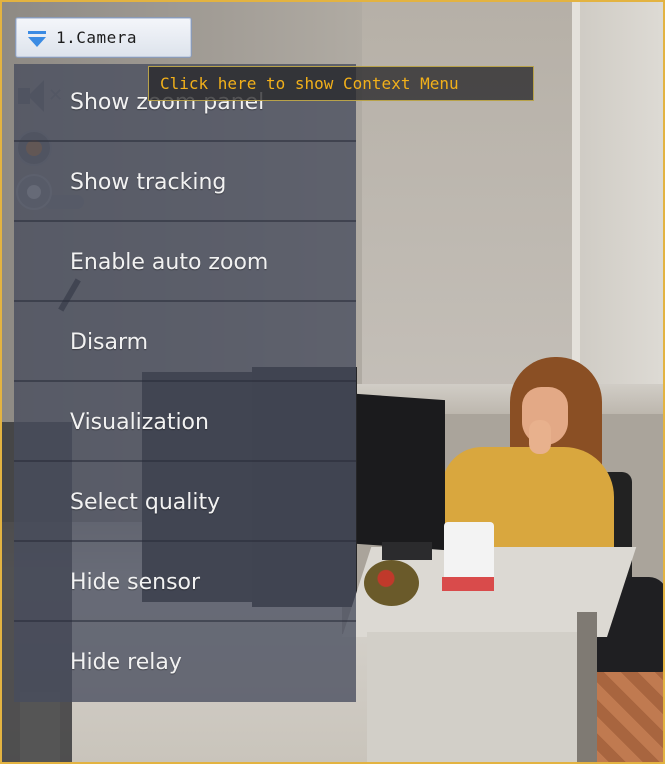 The width and height of the screenshot is (665, 764). What do you see at coordinates (576, 212) in the screenshot?
I see `scene-wall-corner` at bounding box center [576, 212].